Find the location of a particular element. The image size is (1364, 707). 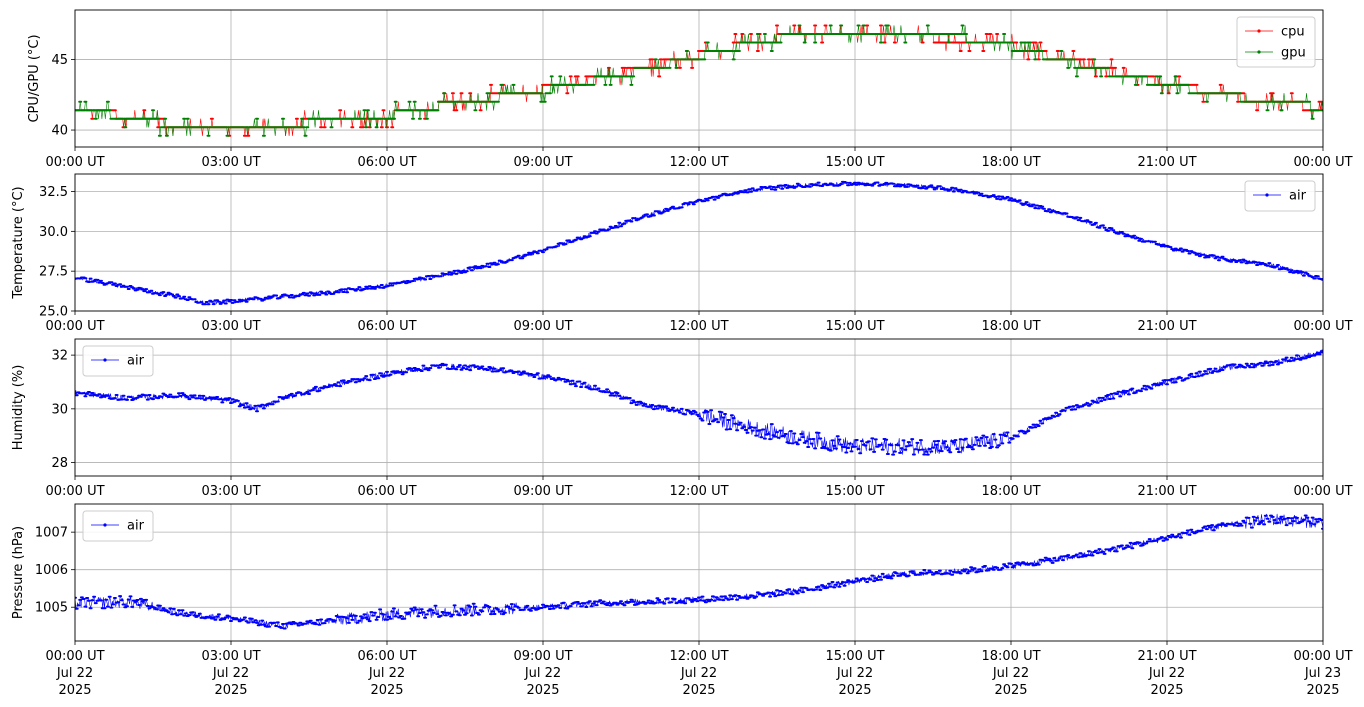

legend-label-gpu: gpu is located at coordinates (1293, 53).